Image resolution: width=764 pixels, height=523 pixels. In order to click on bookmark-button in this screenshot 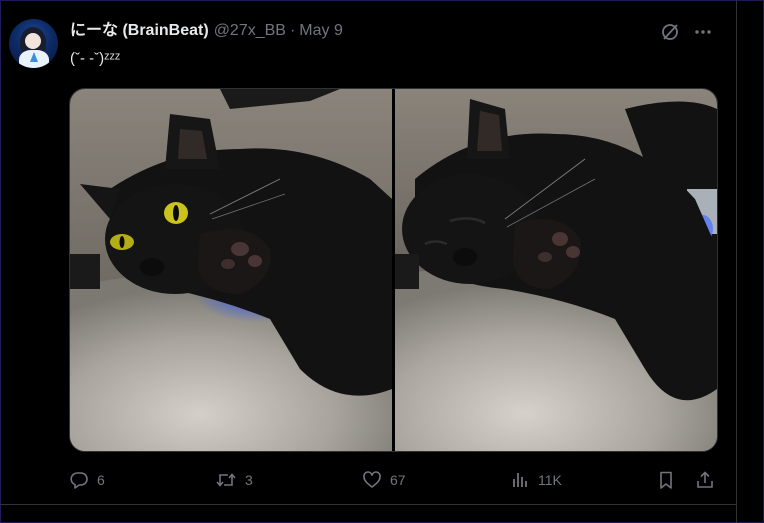, I will do `click(666, 480)`.